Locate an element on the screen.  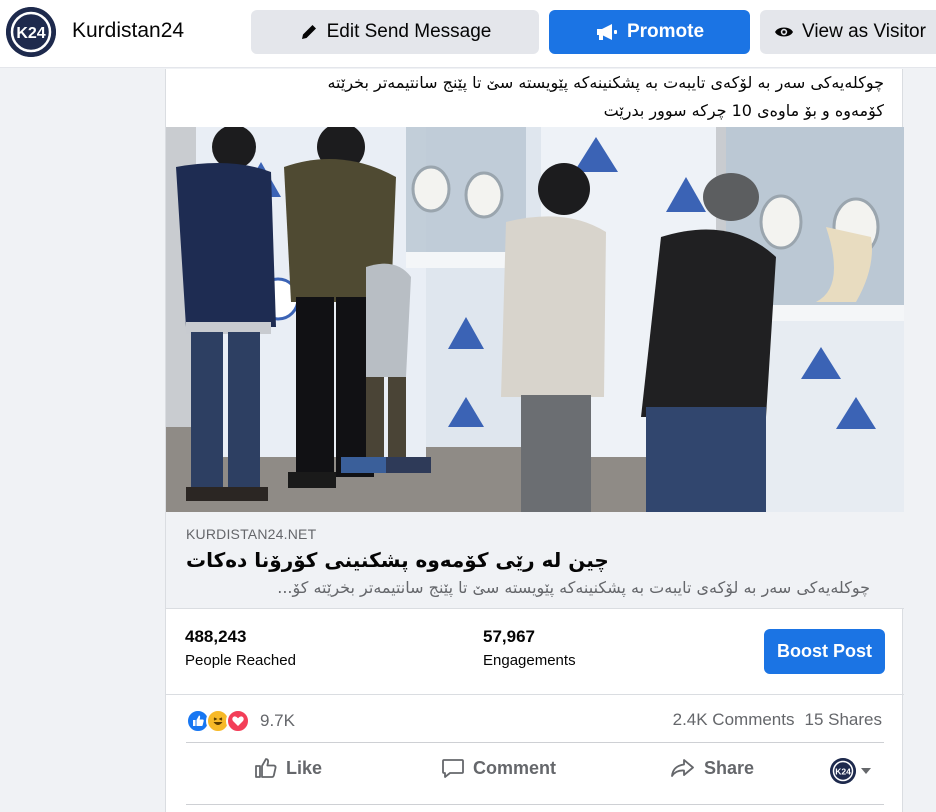
view-as-visitor-button: View as Visitor is located at coordinates (848, 32).